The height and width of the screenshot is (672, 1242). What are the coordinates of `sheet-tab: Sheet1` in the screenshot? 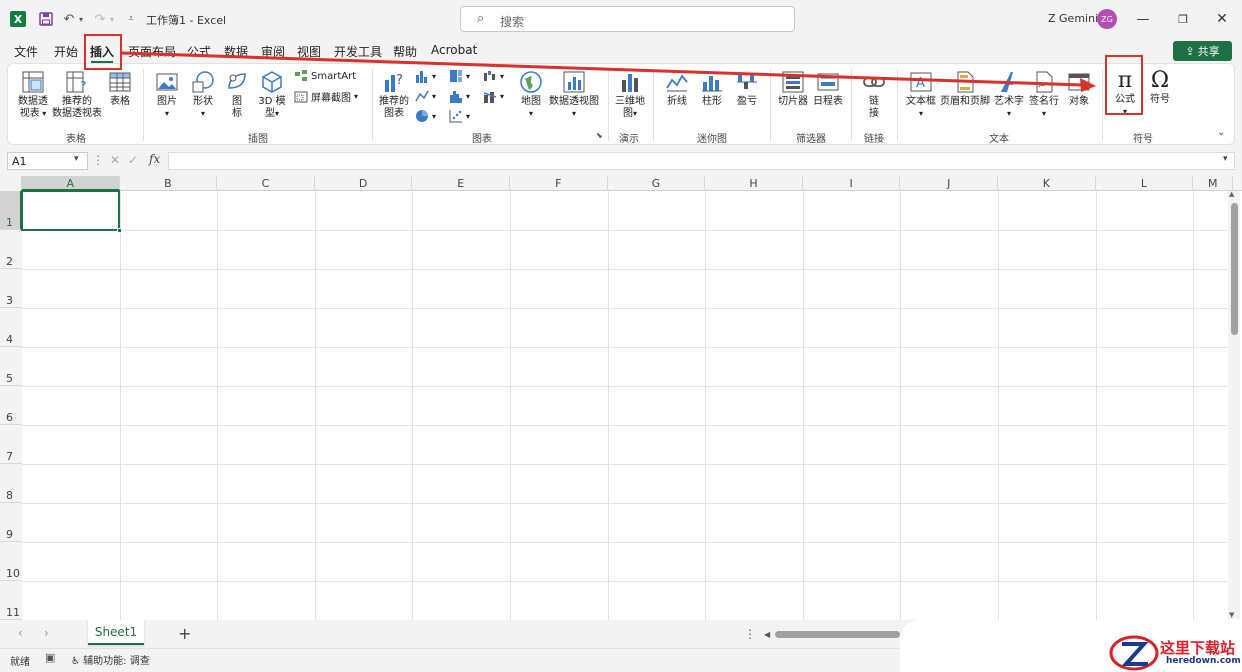 It's located at (116, 632).